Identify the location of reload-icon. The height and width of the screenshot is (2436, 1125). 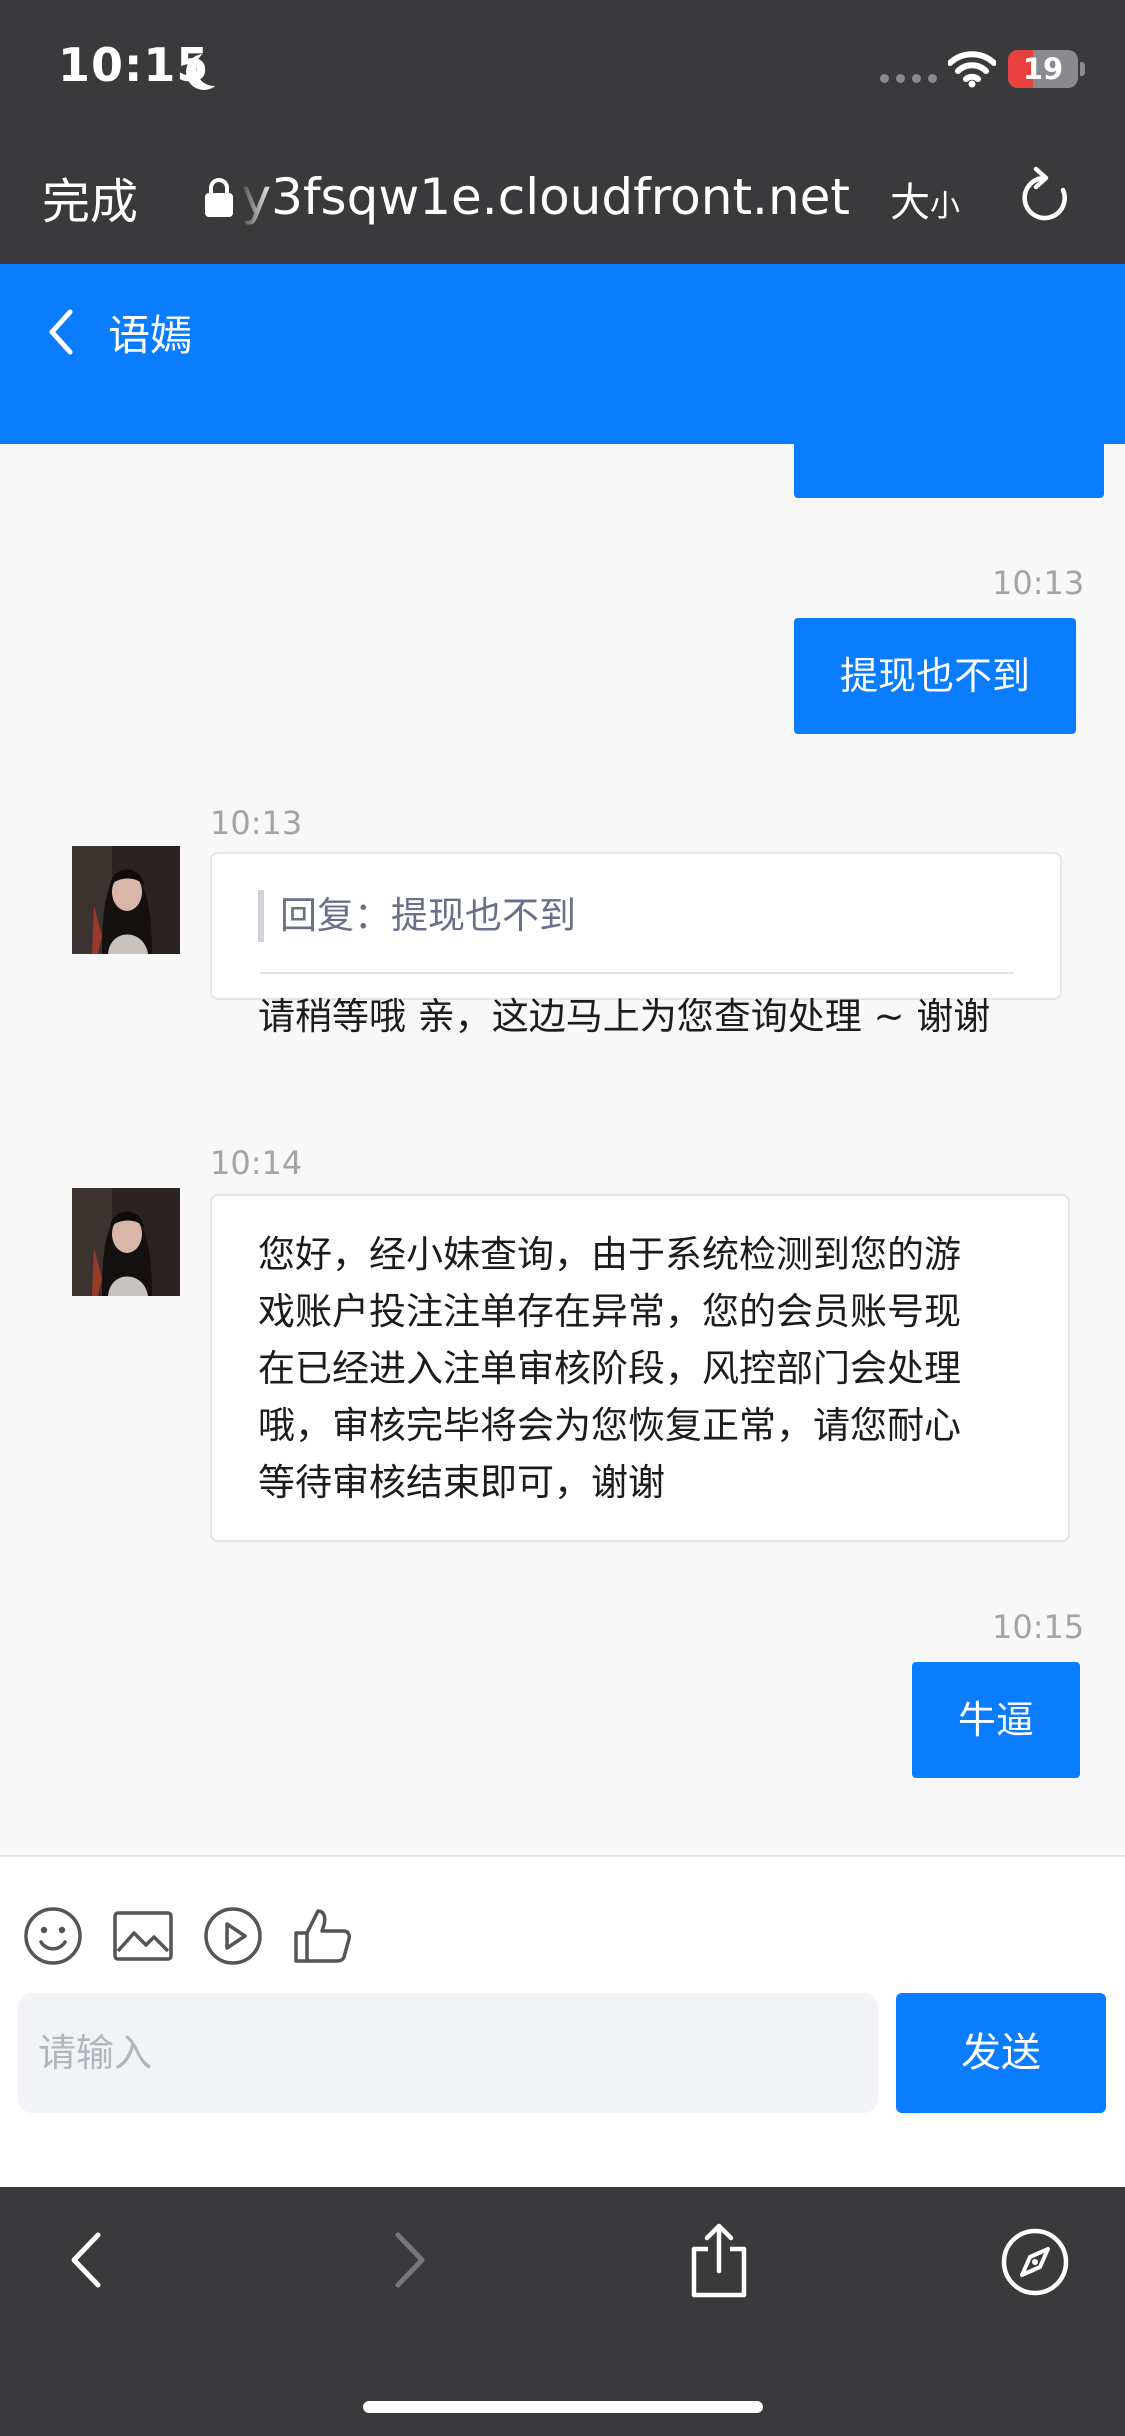
(1045, 196).